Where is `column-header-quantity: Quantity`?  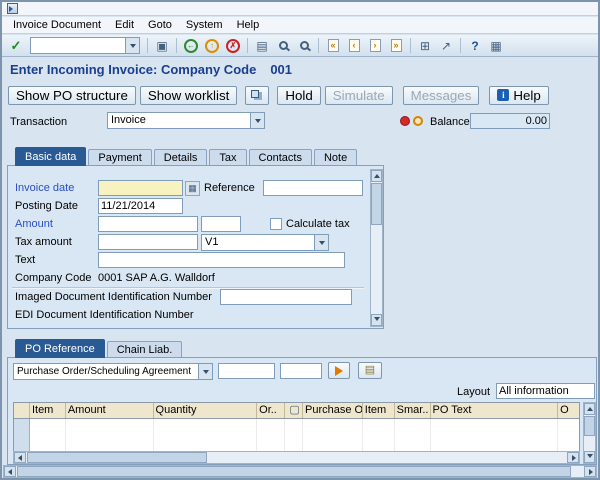 column-header-quantity: Quantity is located at coordinates (205, 410).